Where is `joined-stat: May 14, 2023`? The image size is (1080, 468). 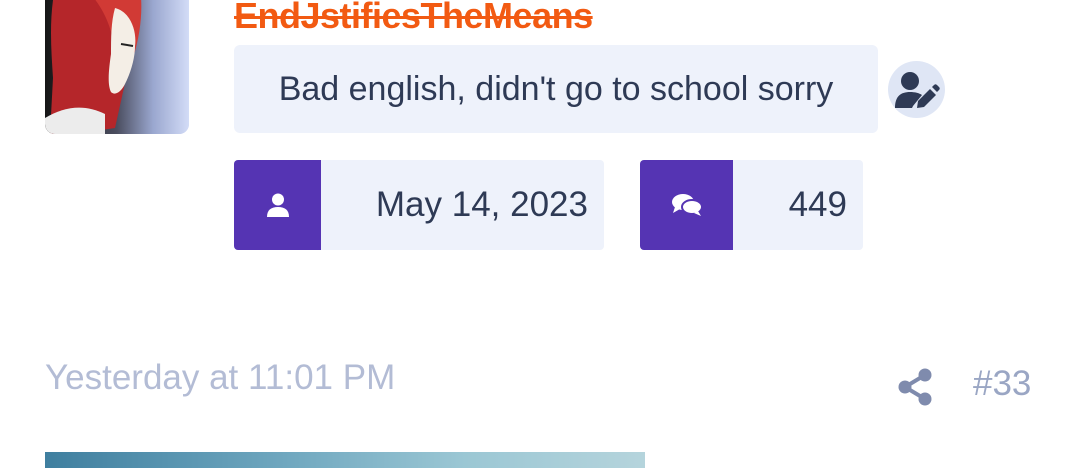
joined-stat: May 14, 2023 is located at coordinates (419, 205).